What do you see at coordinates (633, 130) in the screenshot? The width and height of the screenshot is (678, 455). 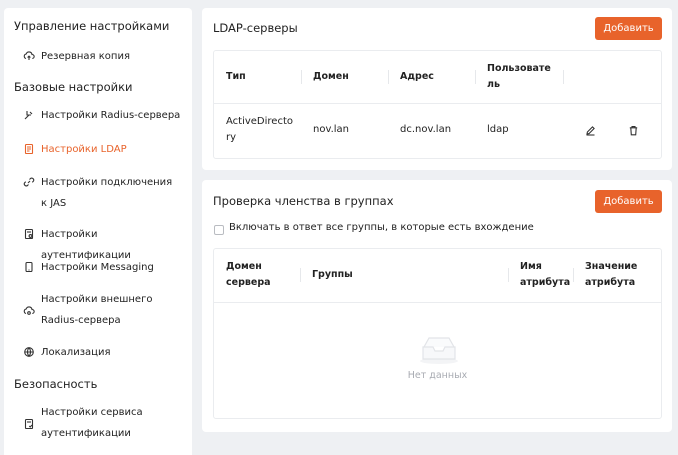 I see `delete-icon` at bounding box center [633, 130].